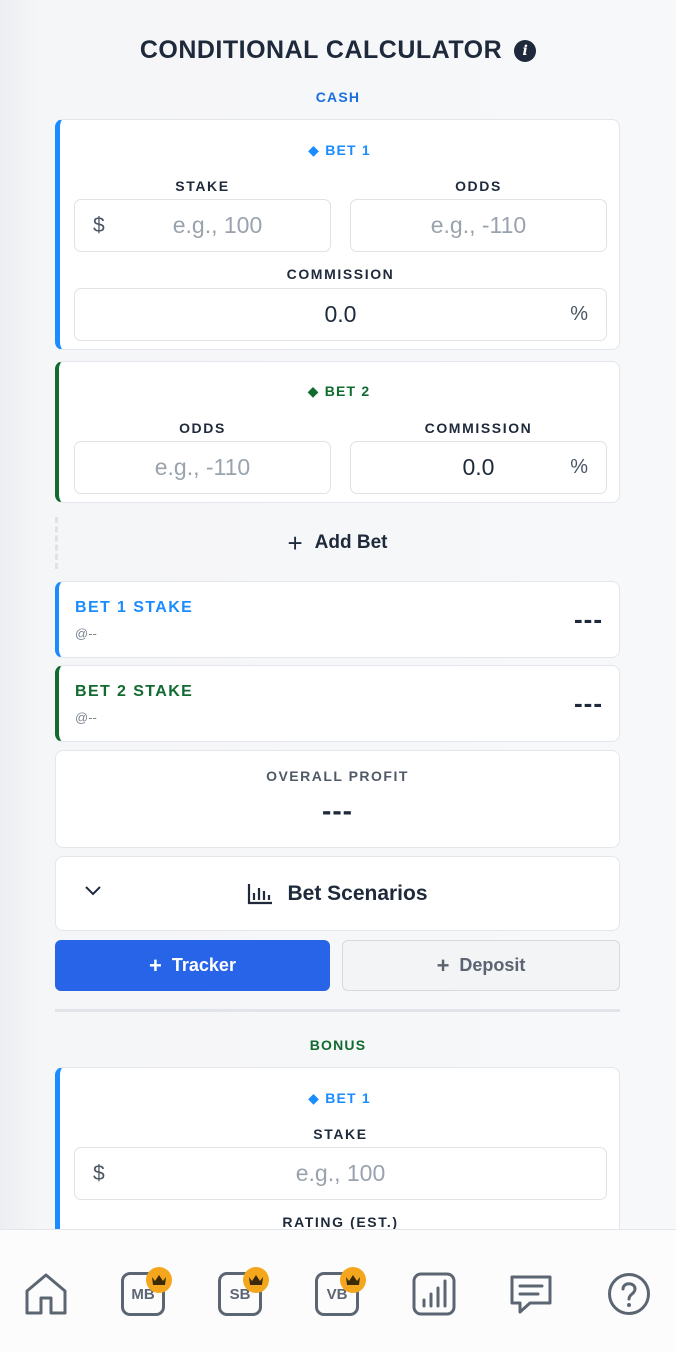 The image size is (676, 1352). Describe the element at coordinates (339, 150) in the screenshot. I see `cash-bet1-title: ◆ BET 1` at that location.